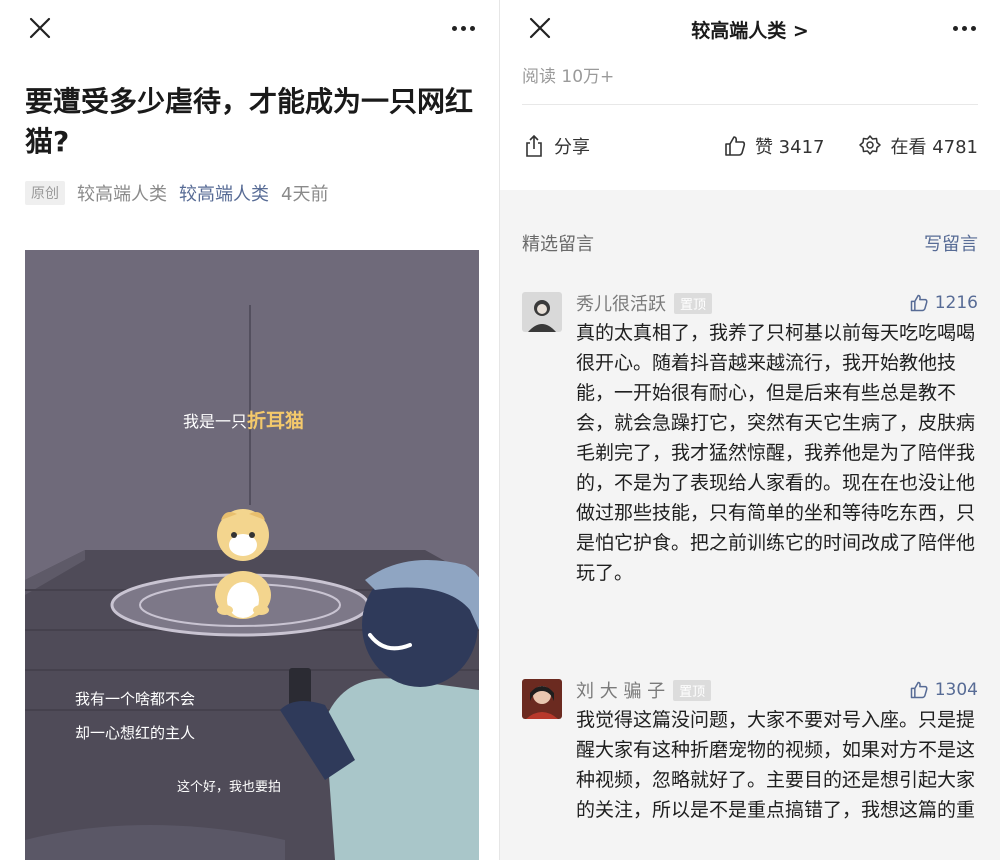 This screenshot has height=860, width=1000. I want to click on like-count: 赞 3417, so click(789, 147).